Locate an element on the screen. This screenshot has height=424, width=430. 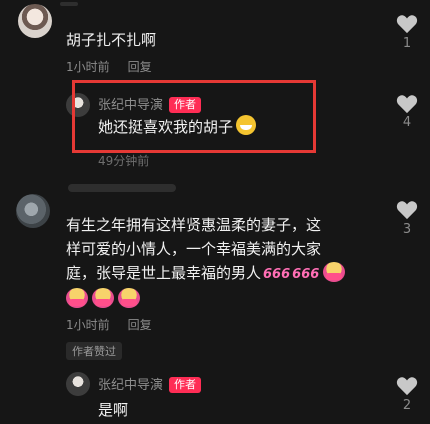
comment-text: 胡子扎不扎啊 is located at coordinates (111, 40).